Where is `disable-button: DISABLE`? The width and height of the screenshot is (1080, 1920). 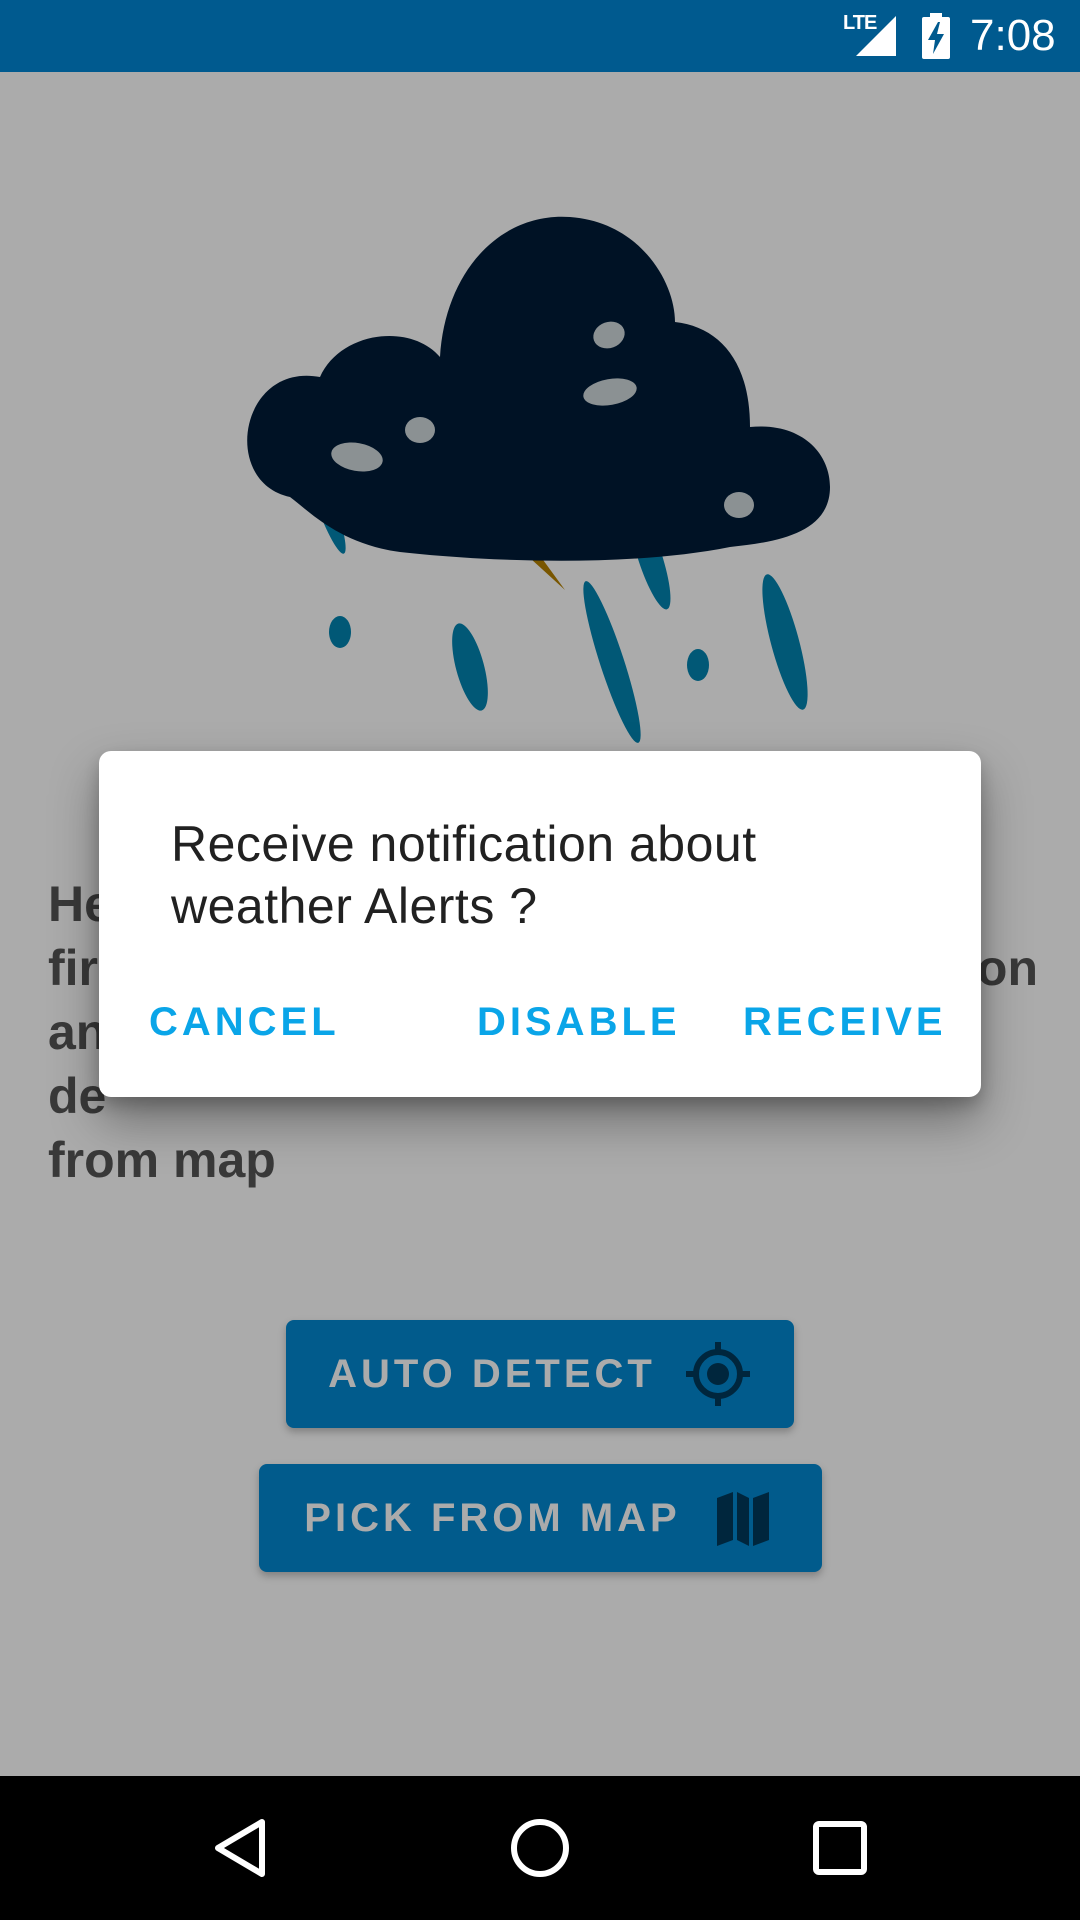
disable-button: DISABLE is located at coordinates (579, 1022).